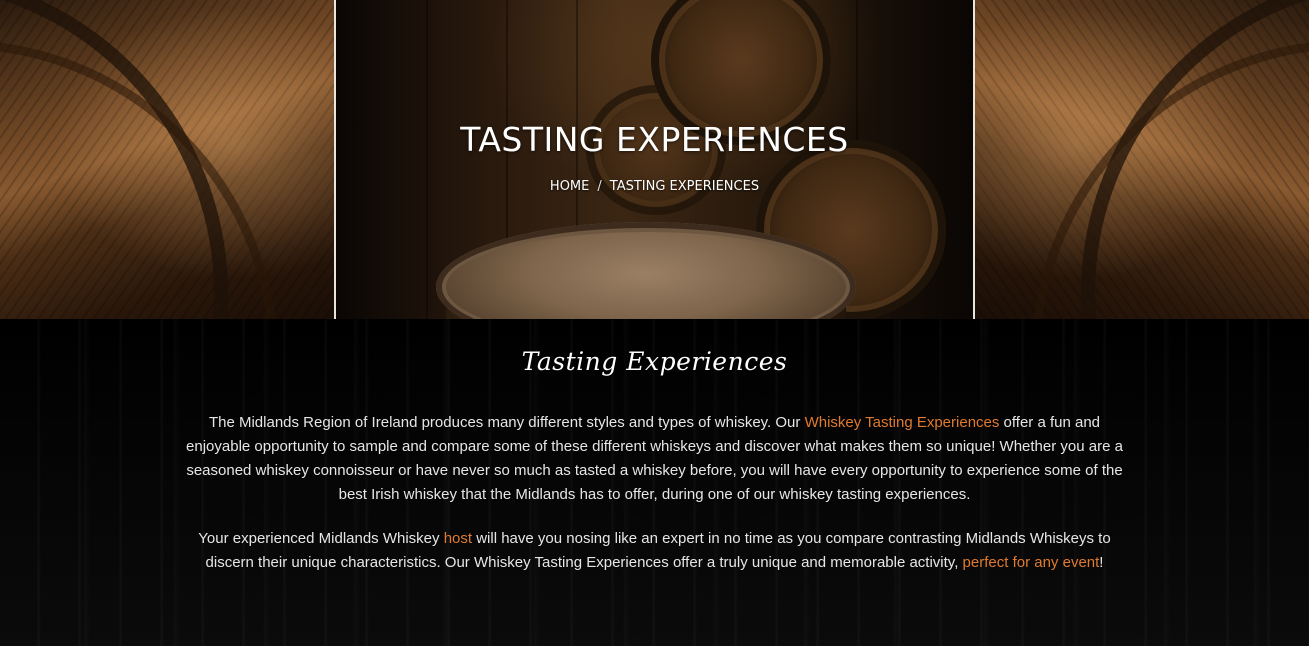 Image resolution: width=1309 pixels, height=646 pixels. I want to click on perfect-for-any-event-link: perfect for any event, so click(1031, 562).